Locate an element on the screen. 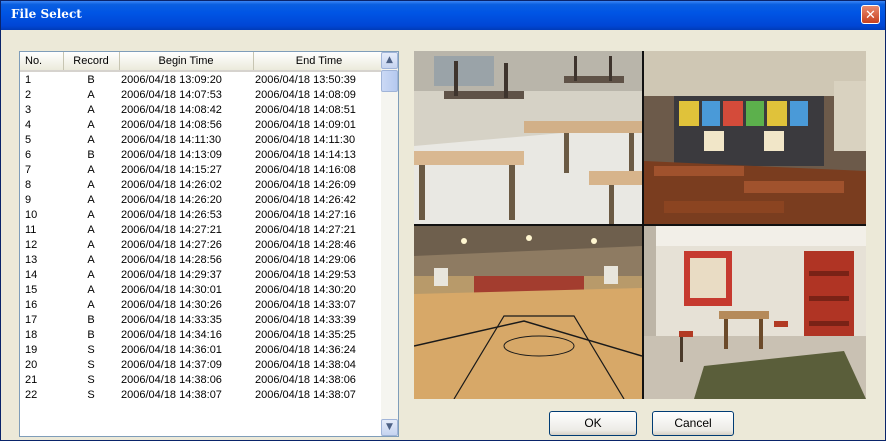 This screenshot has height=441, width=886. cell-begin-time: 2006/04/18 14:29:37 is located at coordinates (171, 274).